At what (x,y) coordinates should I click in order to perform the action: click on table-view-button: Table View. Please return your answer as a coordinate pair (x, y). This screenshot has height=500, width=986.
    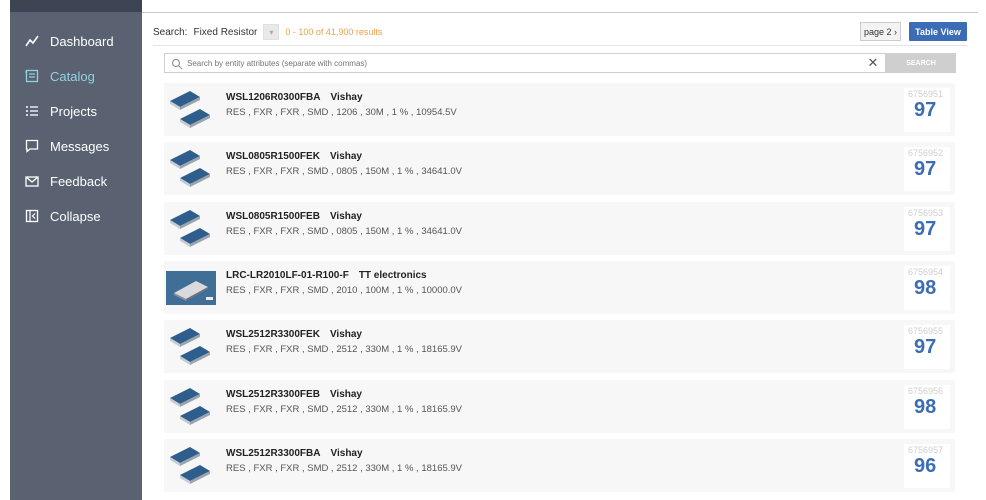
    Looking at the image, I should click on (938, 31).